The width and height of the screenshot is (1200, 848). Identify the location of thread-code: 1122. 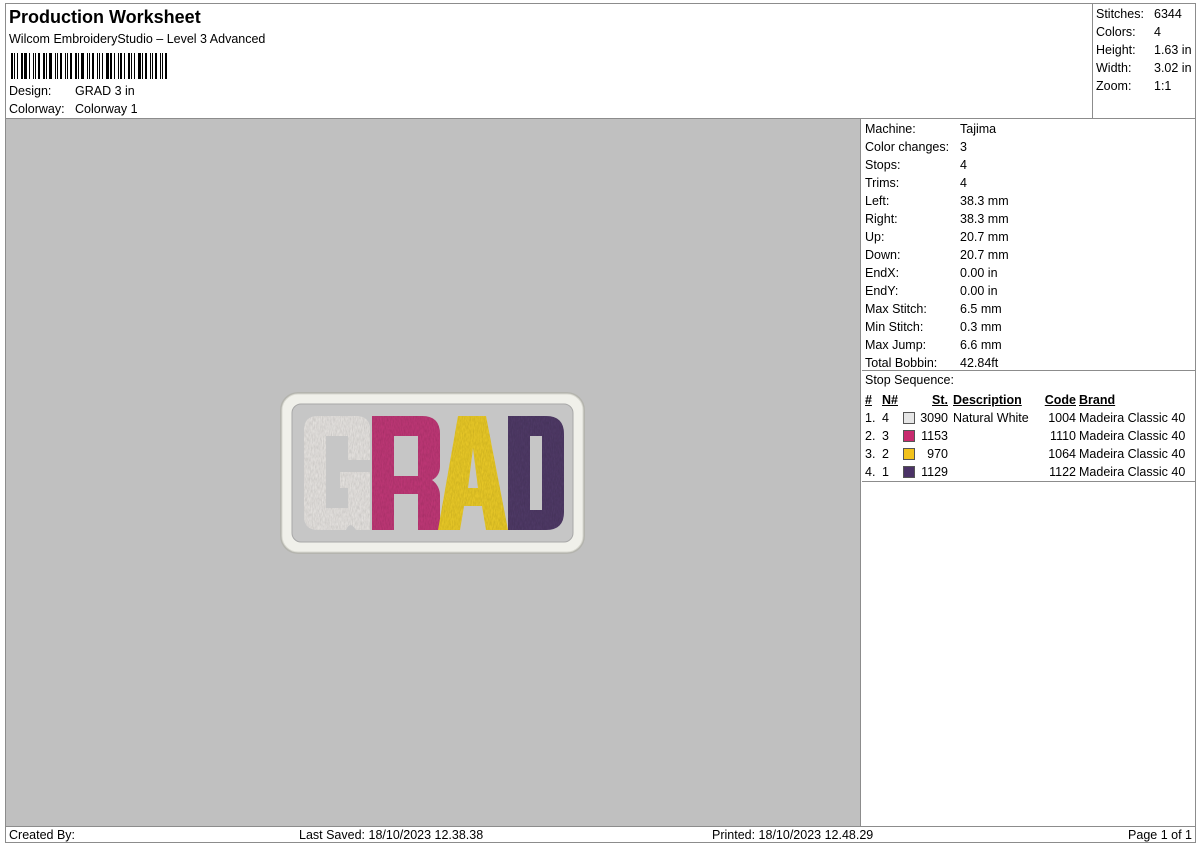
(1062, 472).